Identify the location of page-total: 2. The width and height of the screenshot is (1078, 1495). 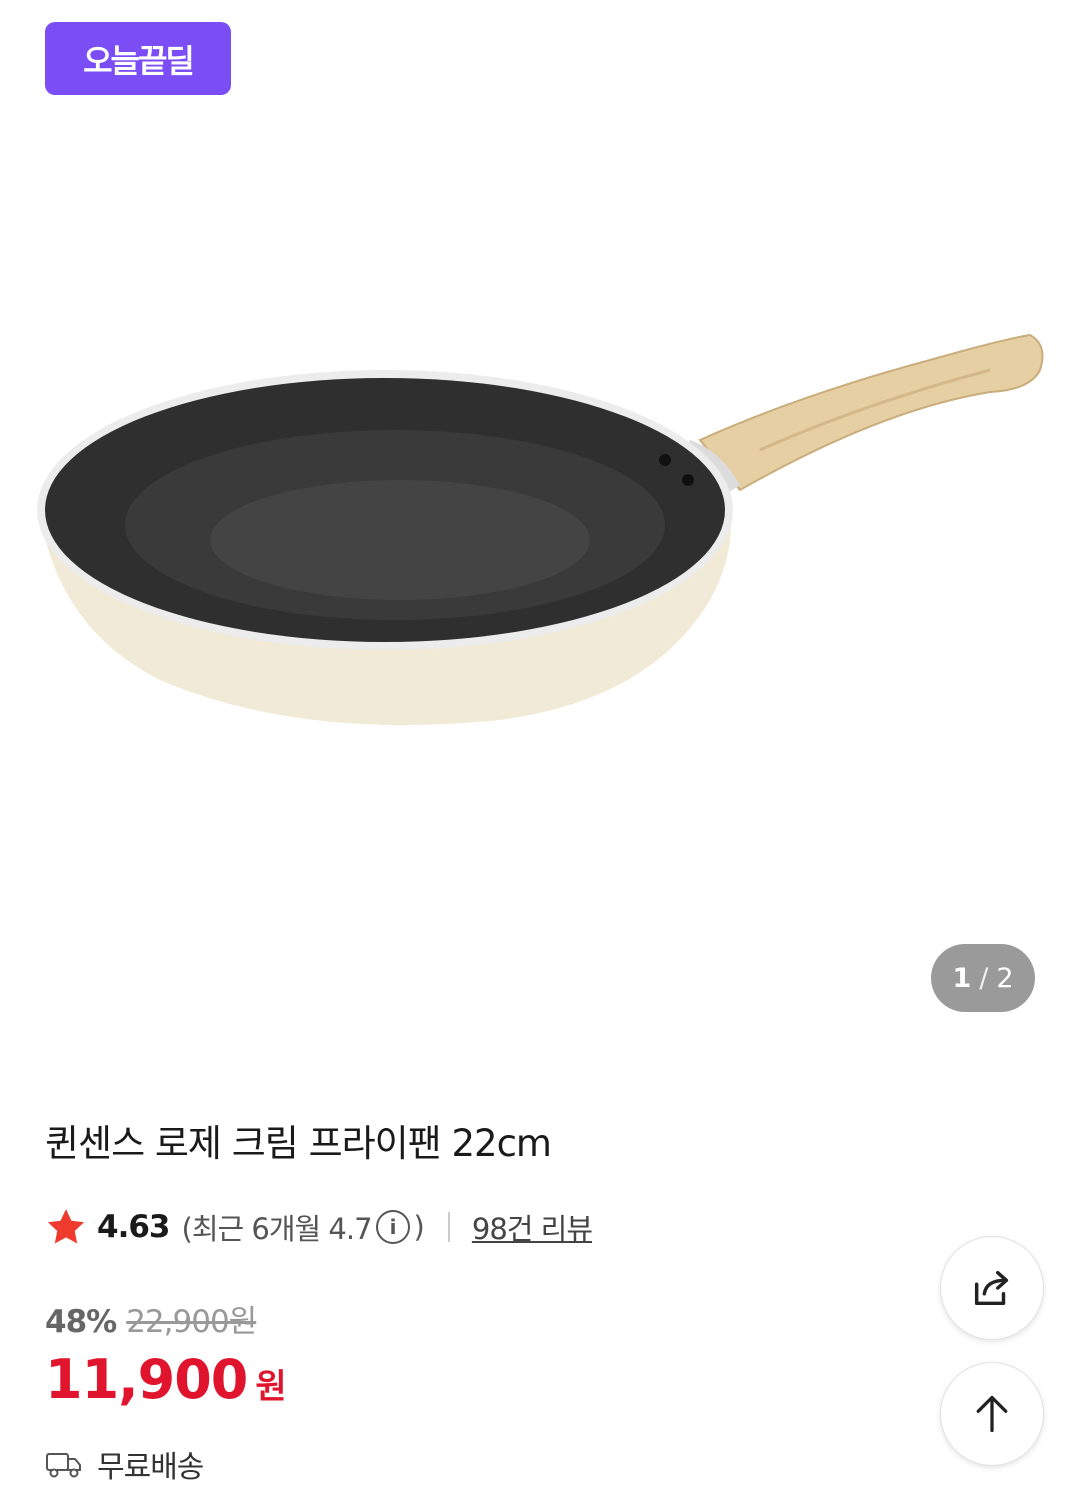
(1005, 978).